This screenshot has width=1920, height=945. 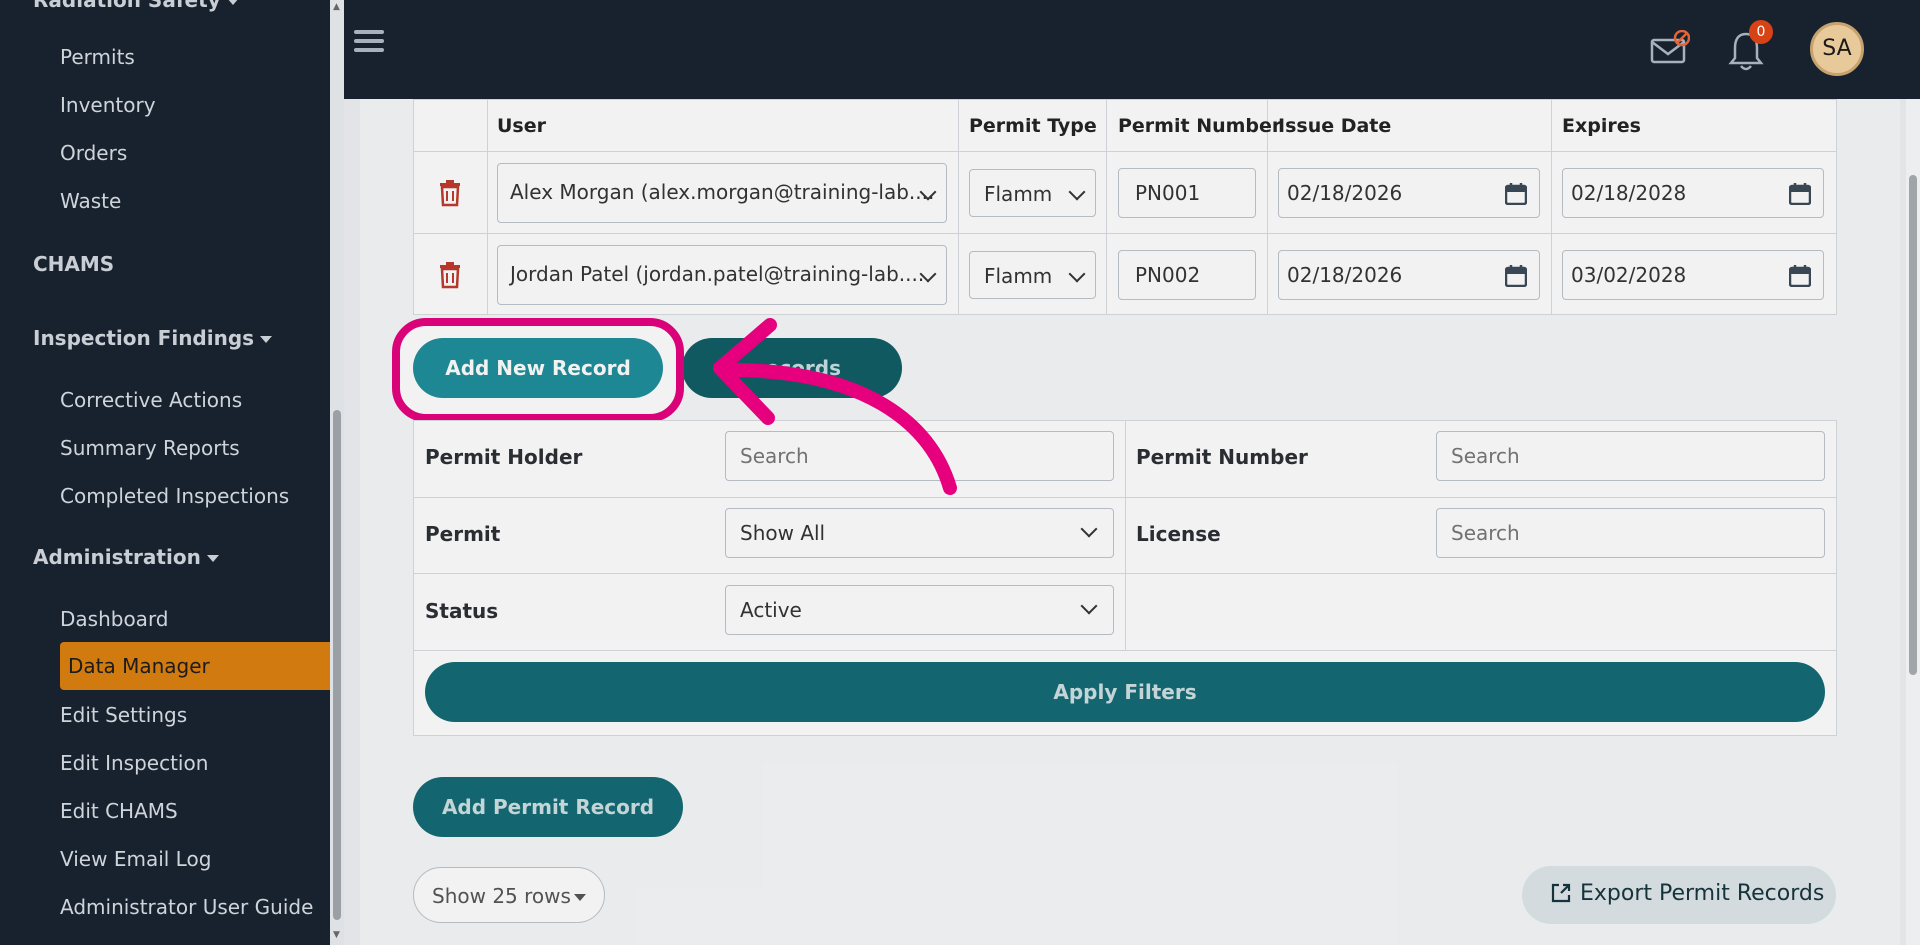 What do you see at coordinates (835, 406) in the screenshot?
I see `annotation-arrow-icon` at bounding box center [835, 406].